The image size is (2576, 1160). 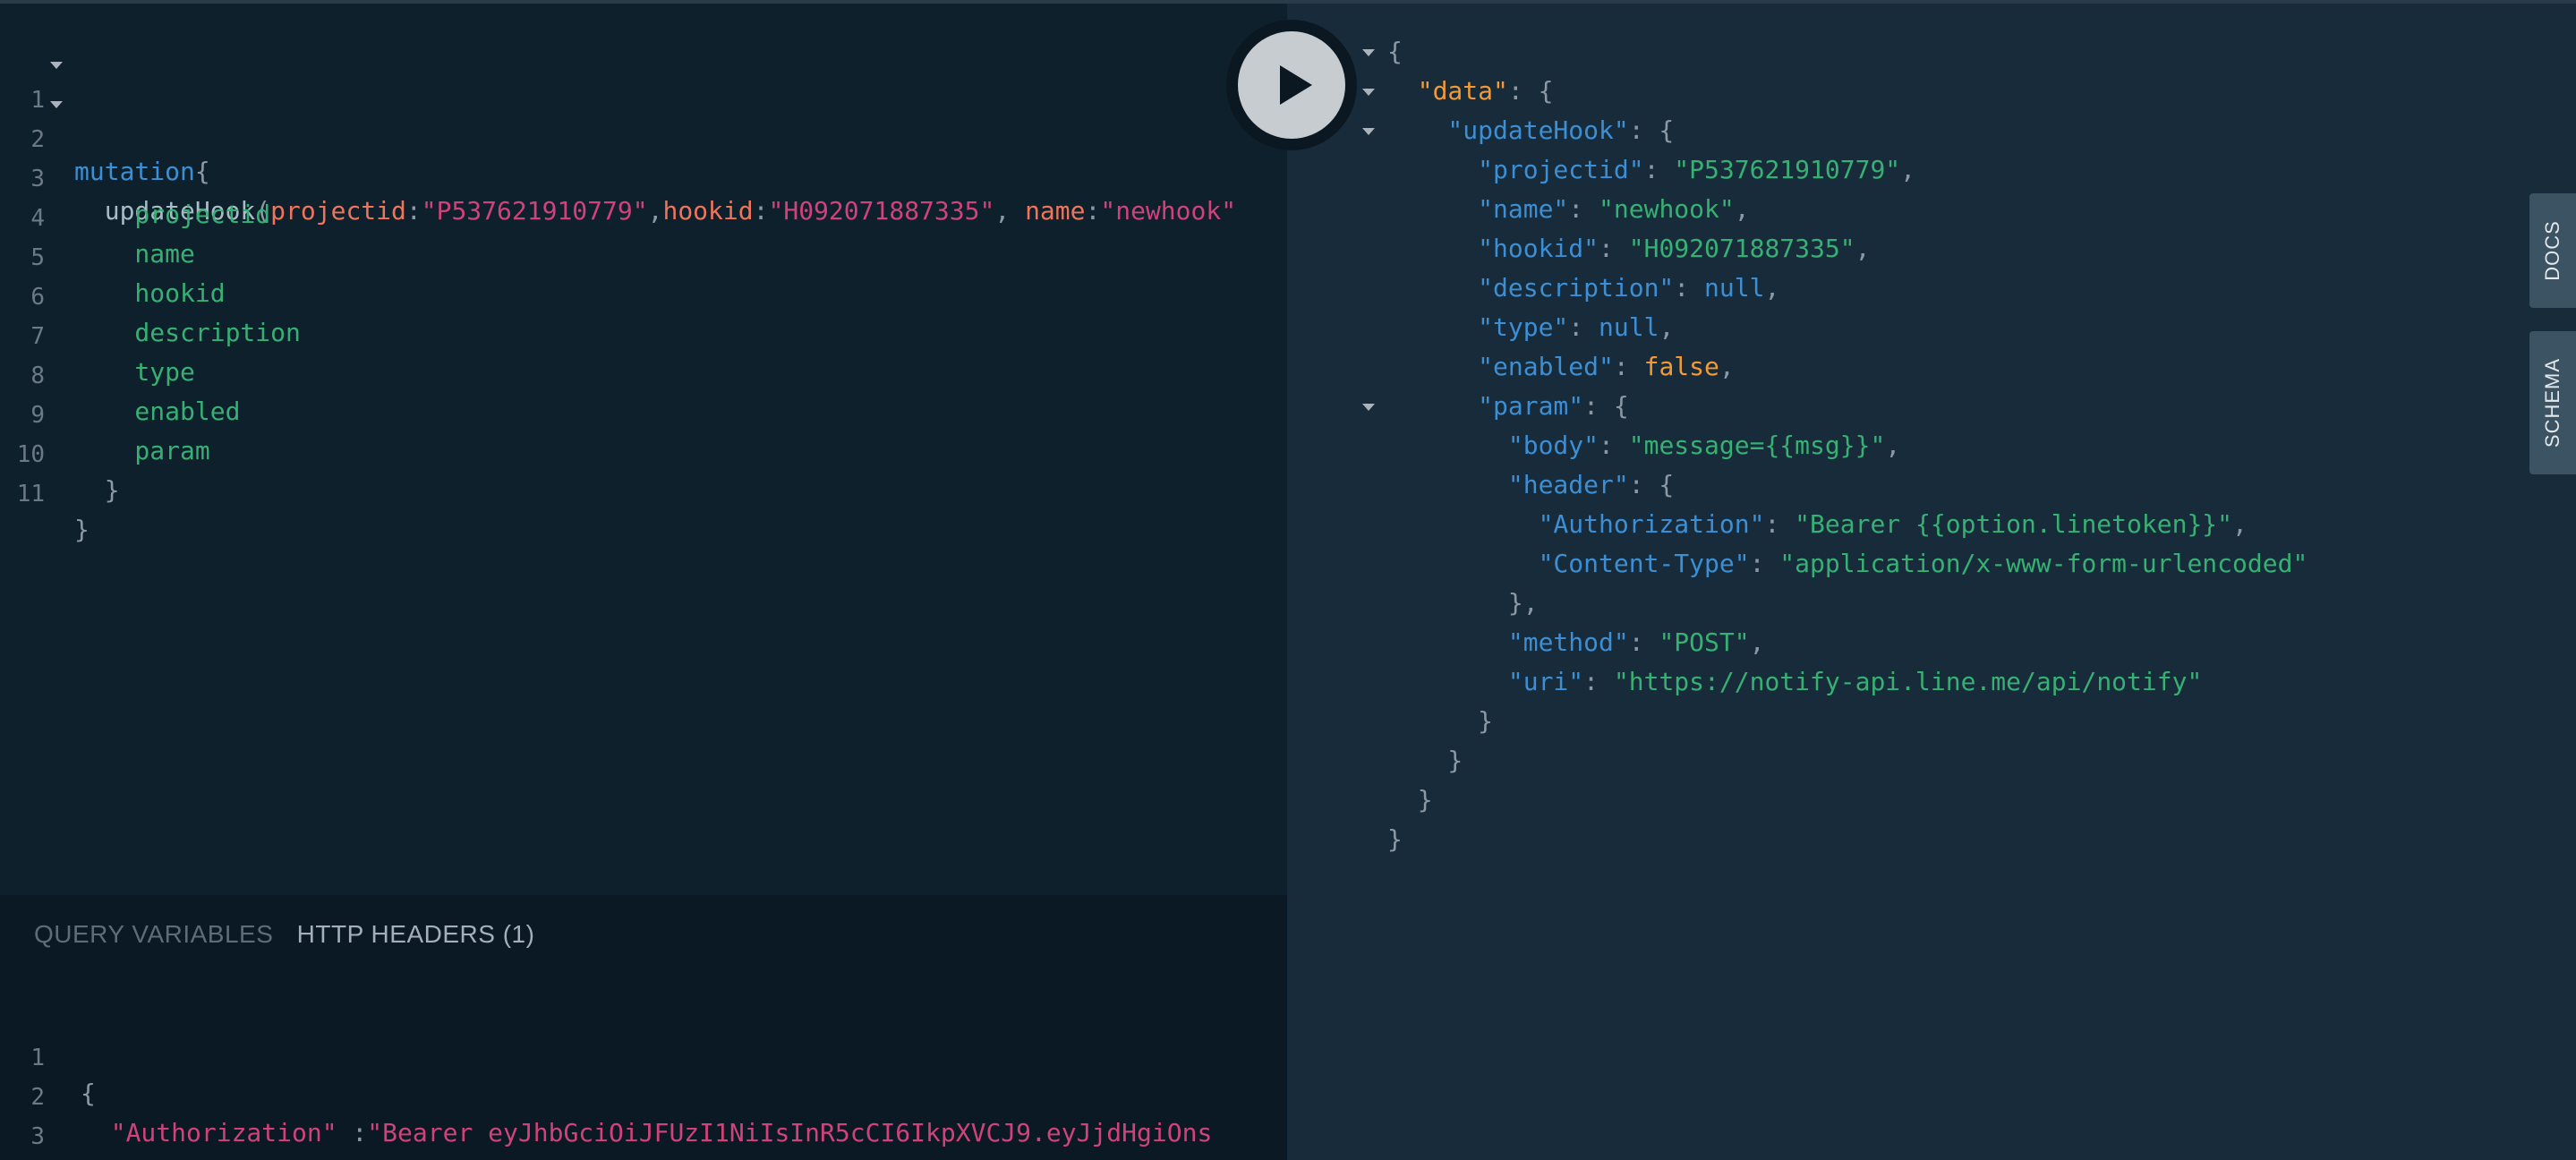 I want to click on json-text: "method": "POST",, so click(x=1576, y=643).